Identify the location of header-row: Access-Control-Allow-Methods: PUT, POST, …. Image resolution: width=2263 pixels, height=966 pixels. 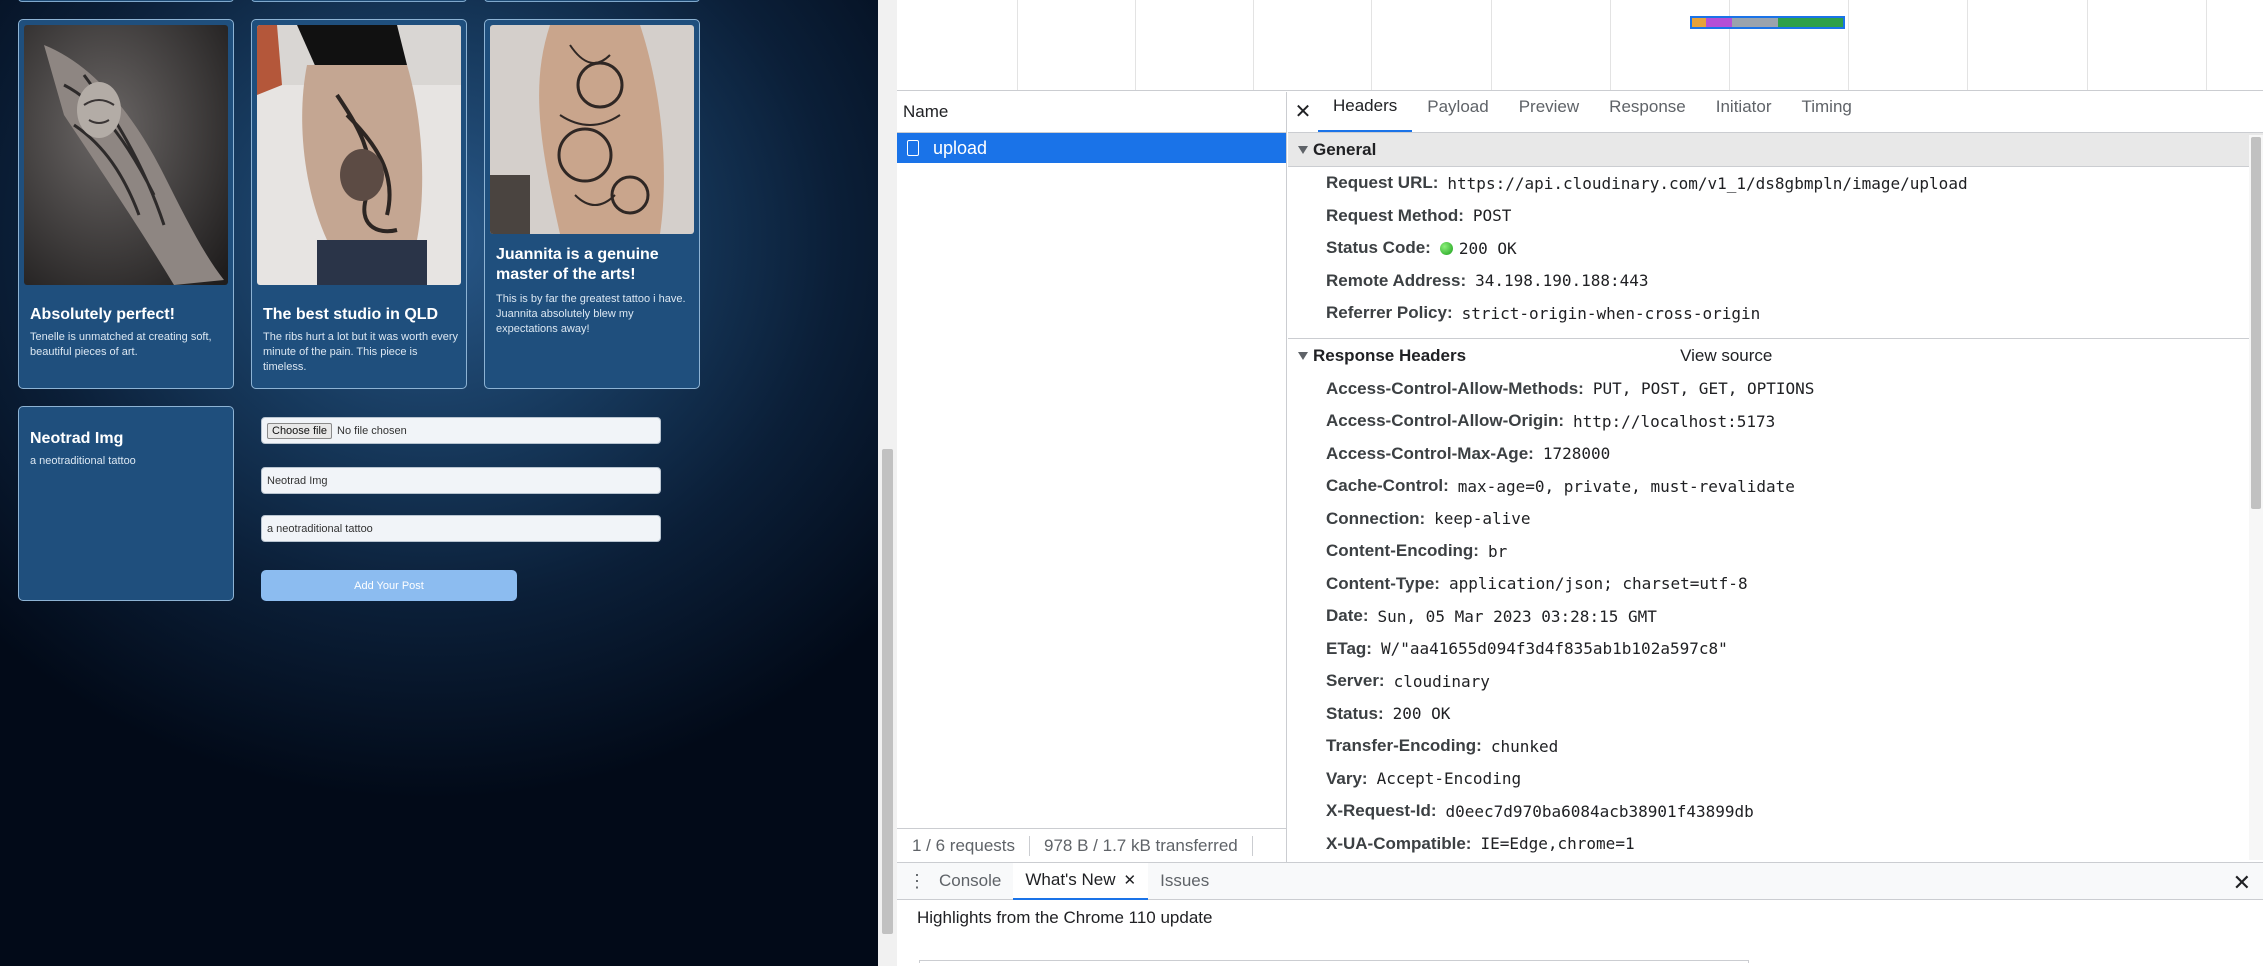
(1775, 389).